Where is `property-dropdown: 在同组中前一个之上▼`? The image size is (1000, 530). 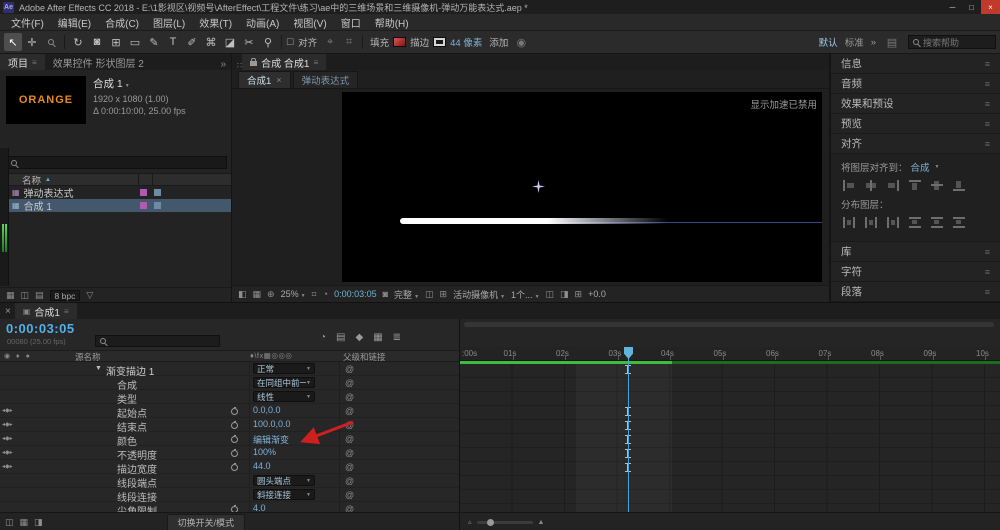 property-dropdown: 在同组中前一个之上▼ is located at coordinates (284, 382).